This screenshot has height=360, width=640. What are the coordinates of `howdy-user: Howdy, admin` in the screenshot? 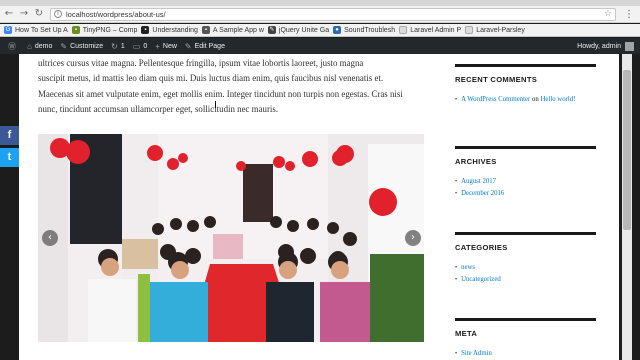 It's located at (599, 46).